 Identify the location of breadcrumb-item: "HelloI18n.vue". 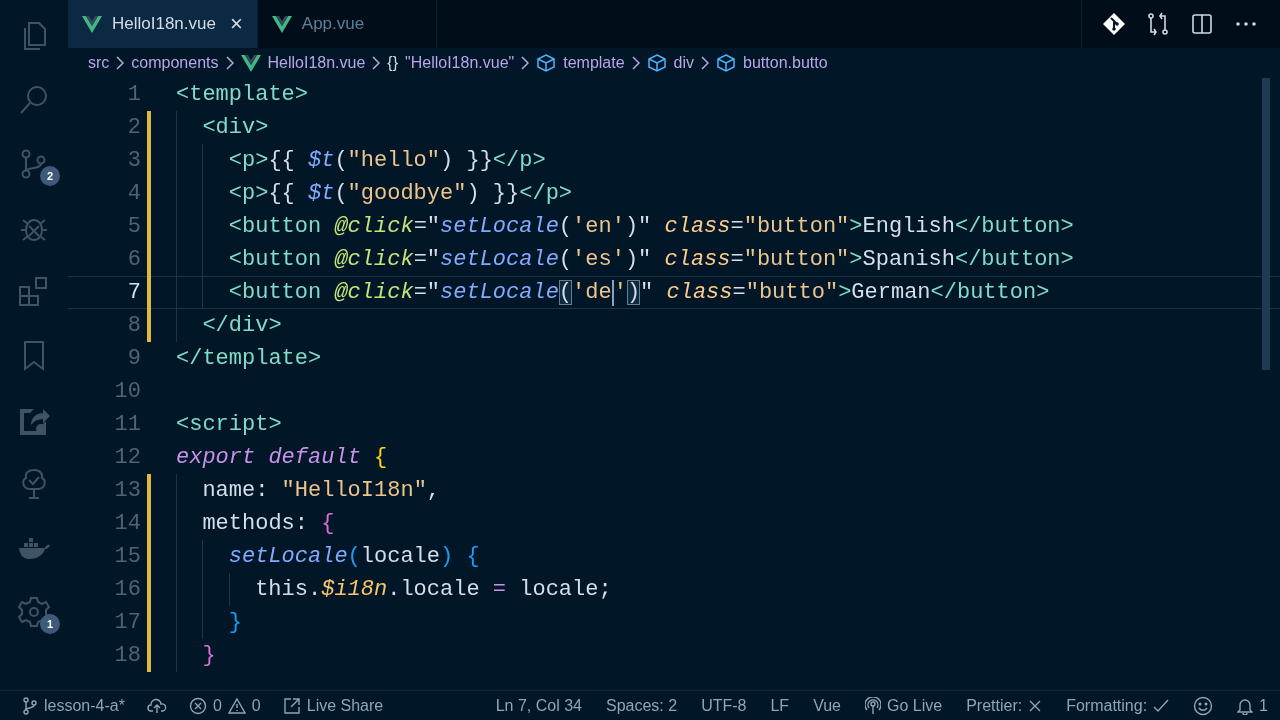
(460, 63).